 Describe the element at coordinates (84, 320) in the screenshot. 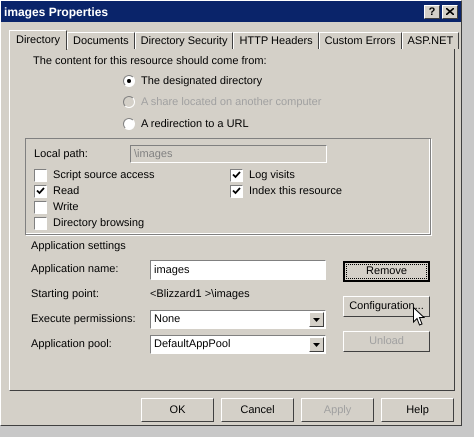

I see `field-label: Execute permissions:` at that location.